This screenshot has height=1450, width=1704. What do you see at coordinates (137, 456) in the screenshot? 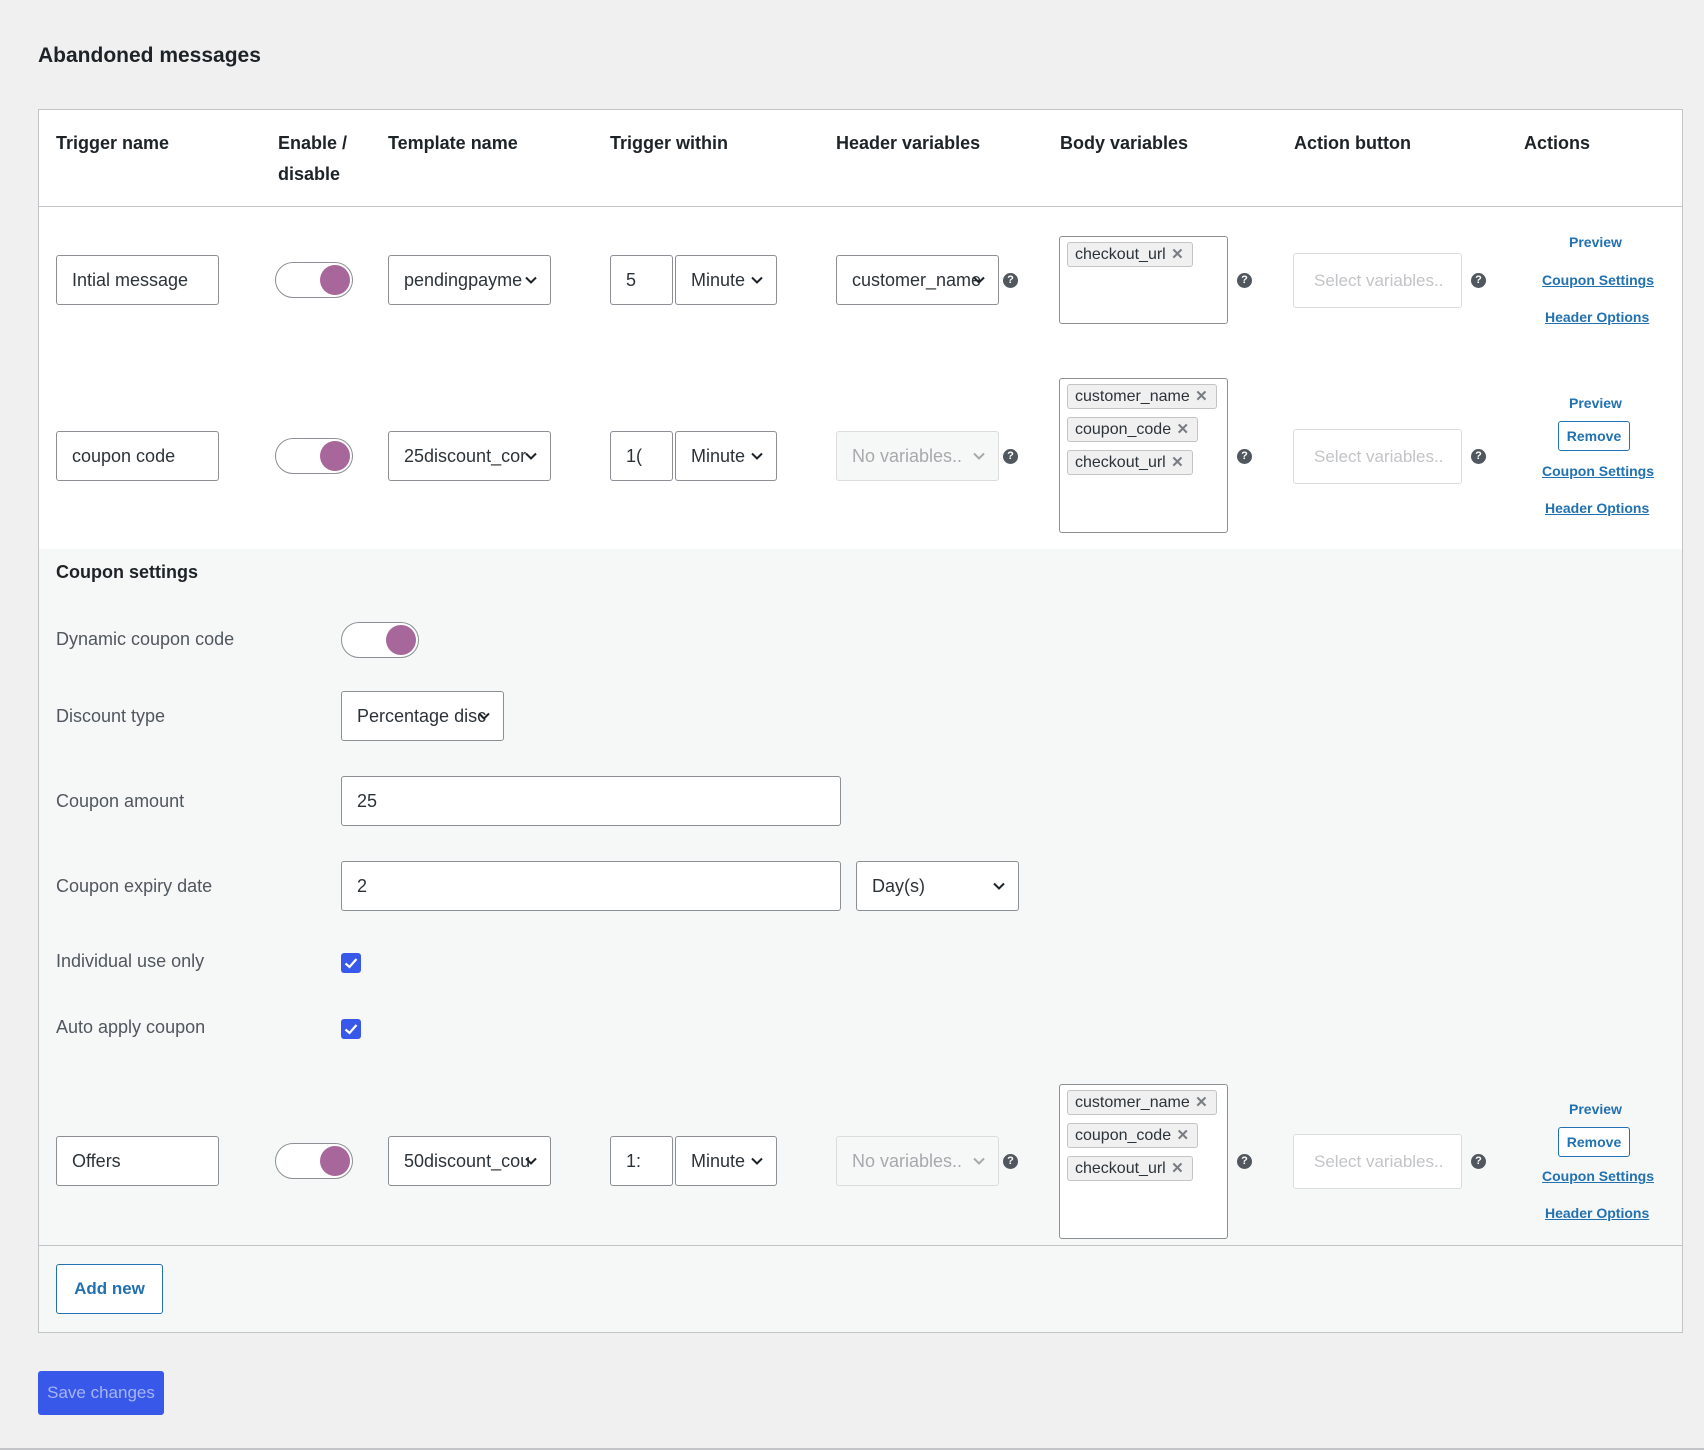
I see `trigger-name-input: coupon code` at bounding box center [137, 456].